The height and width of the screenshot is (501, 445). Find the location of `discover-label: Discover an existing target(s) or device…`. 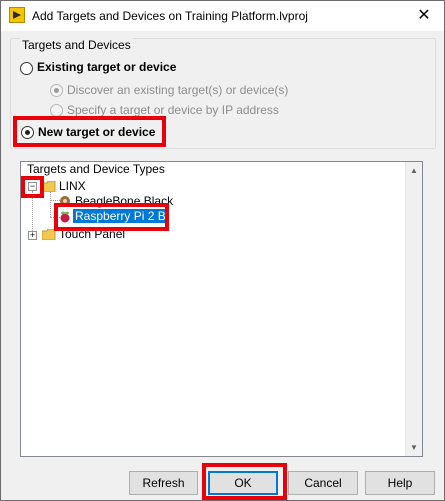

discover-label: Discover an existing target(s) or device… is located at coordinates (177, 90).